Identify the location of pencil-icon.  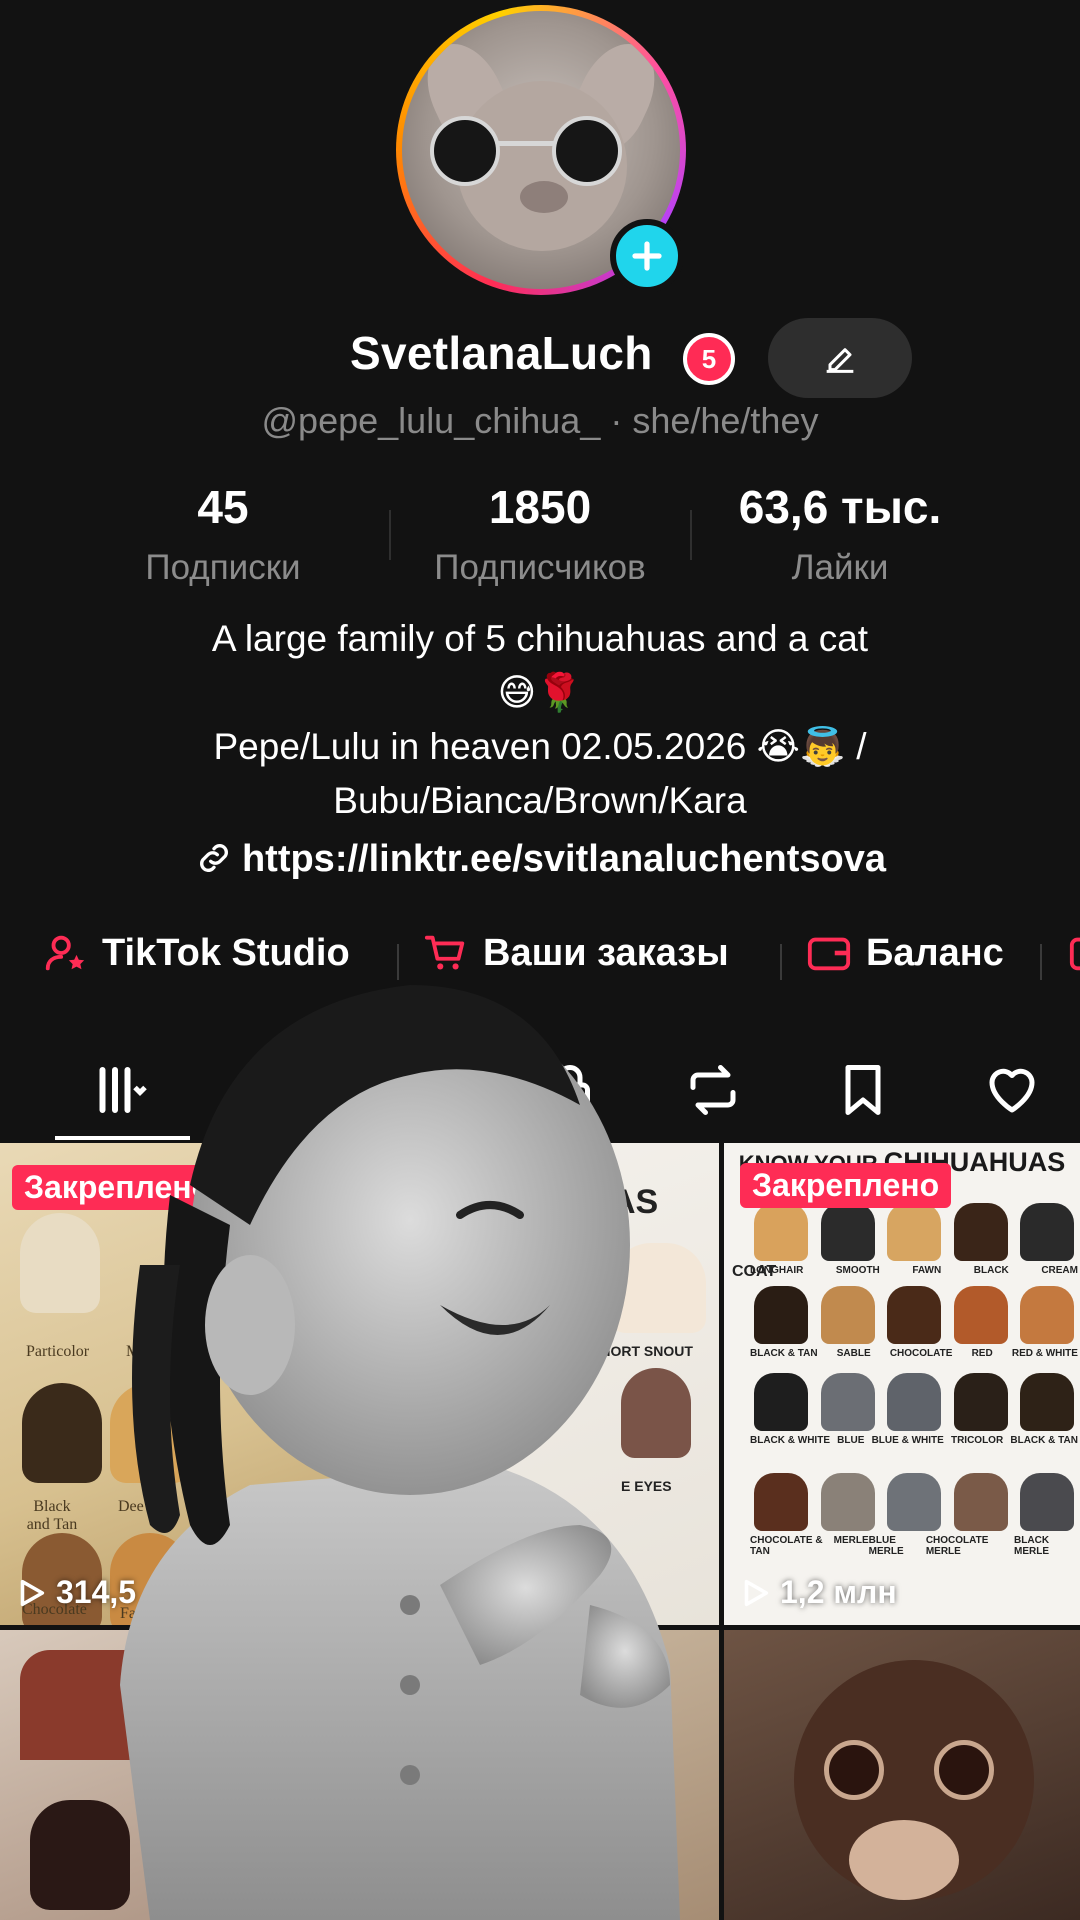
(840, 360).